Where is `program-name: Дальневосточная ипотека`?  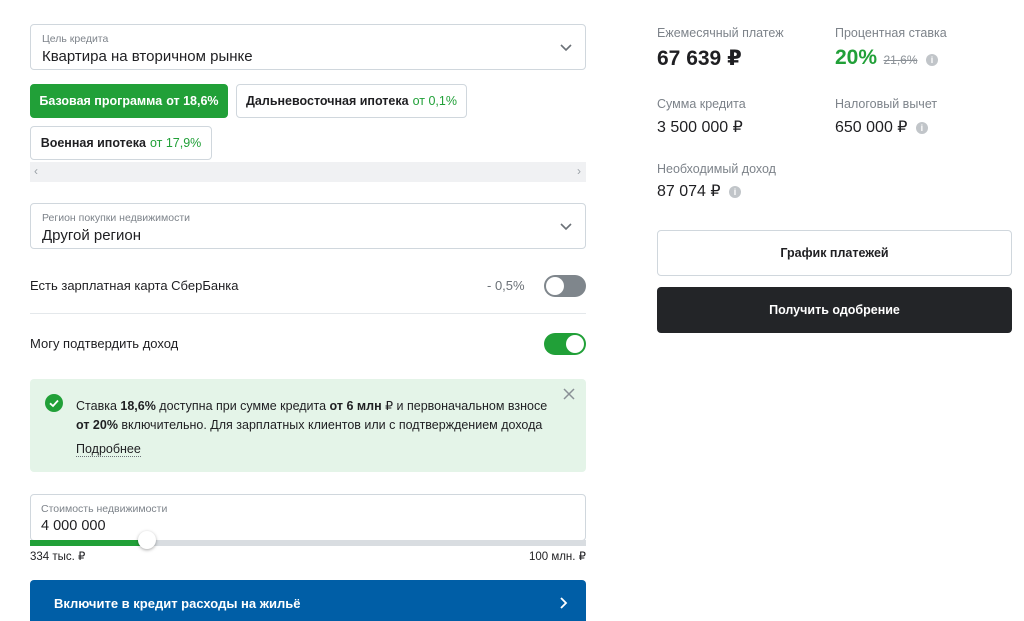 program-name: Дальневосточная ипотека is located at coordinates (327, 101).